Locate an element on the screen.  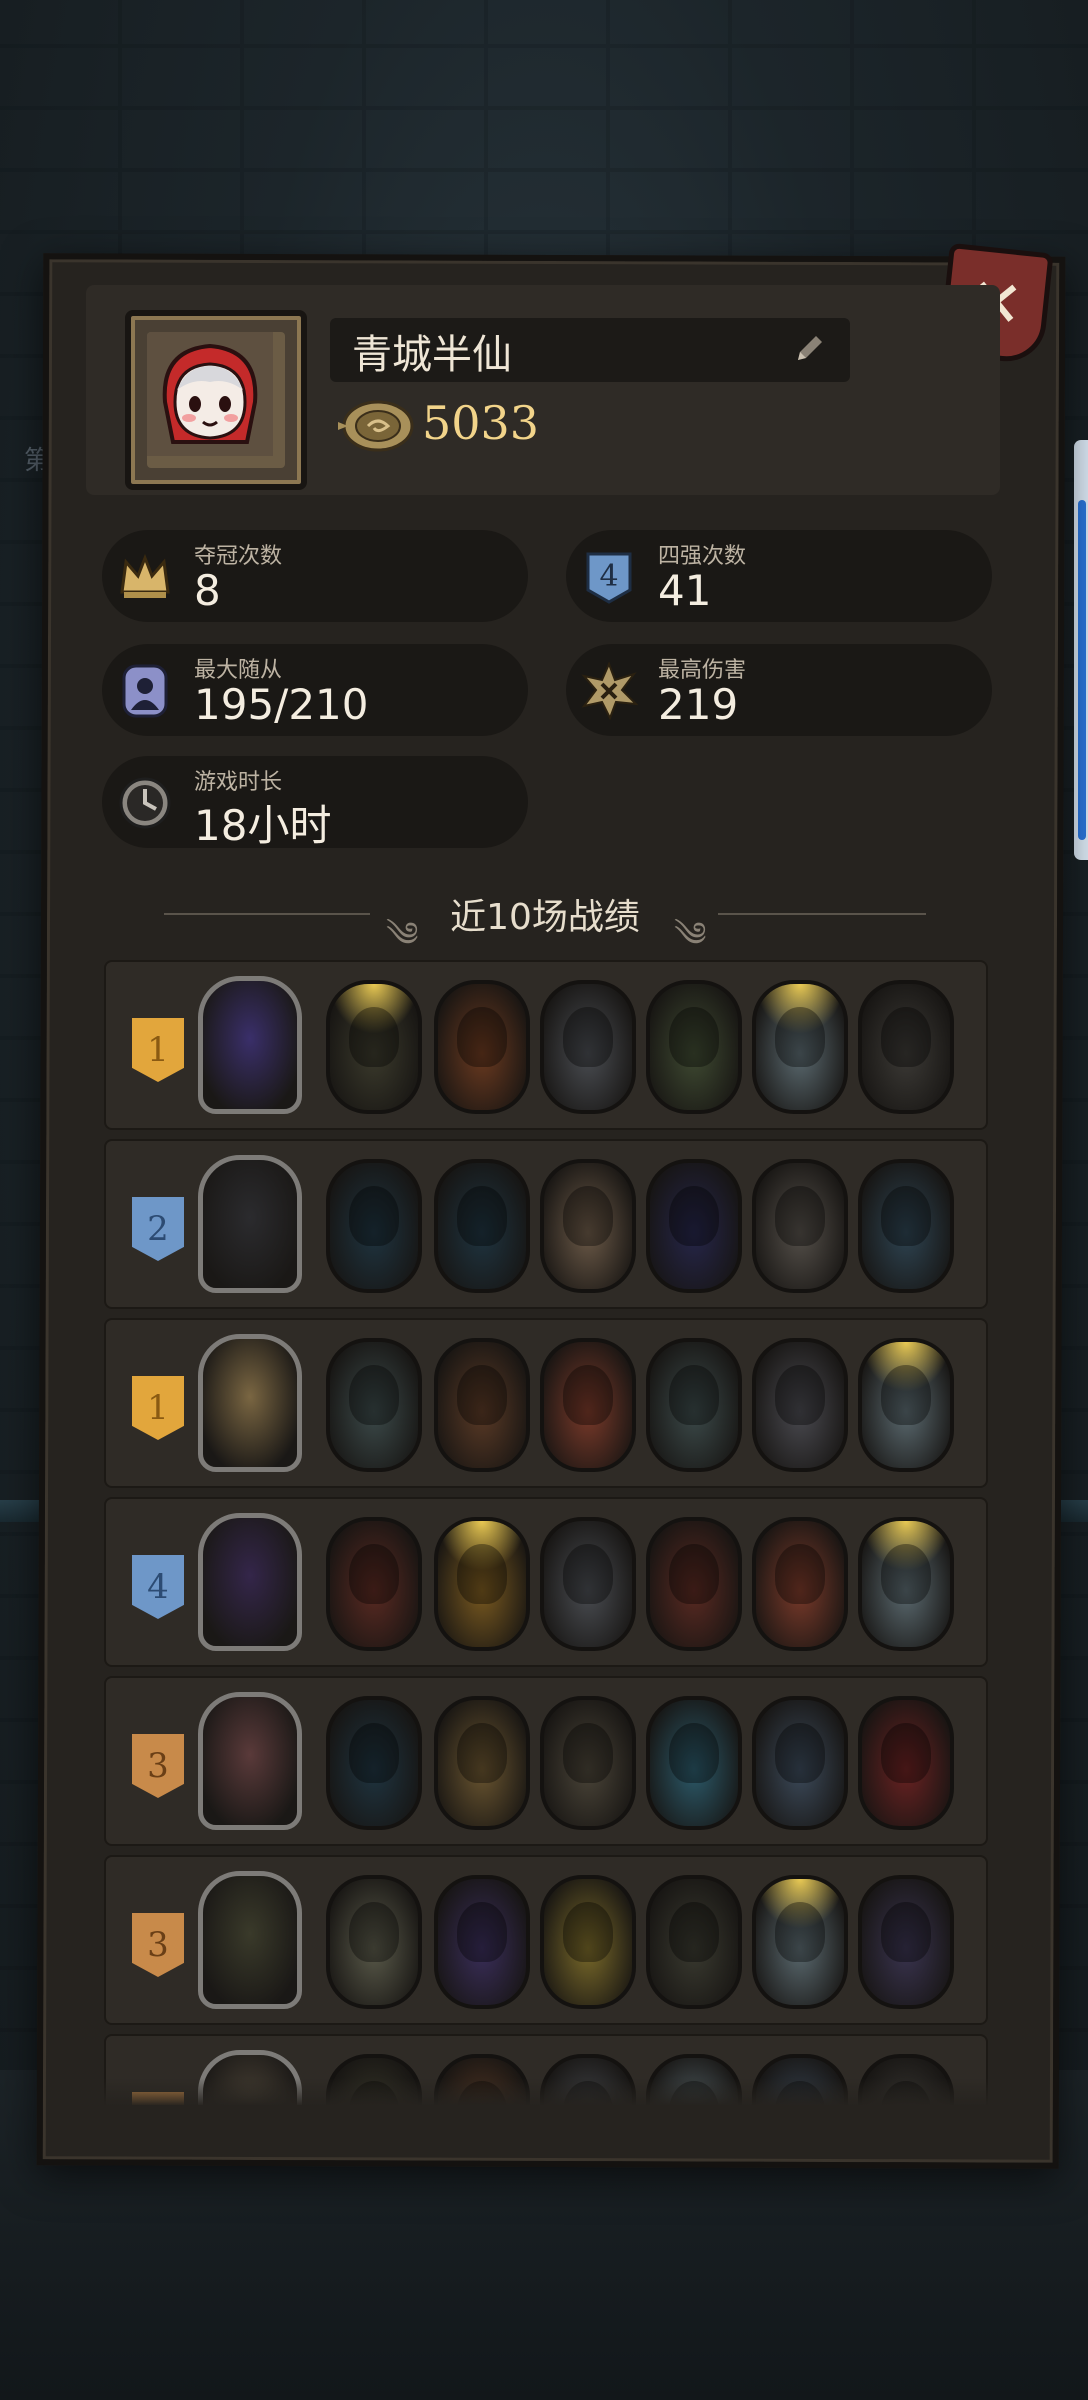
avatar is located at coordinates (216, 400).